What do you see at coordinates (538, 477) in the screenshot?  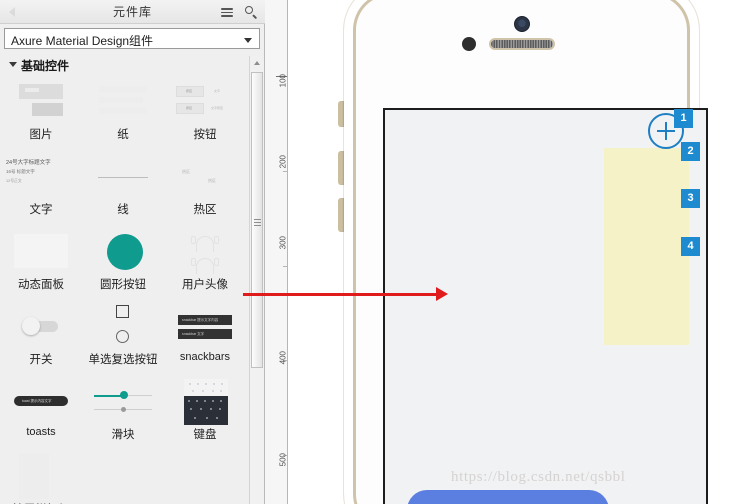 I see `watermark-text: https://blog.csdn.net/qsbbl` at bounding box center [538, 477].